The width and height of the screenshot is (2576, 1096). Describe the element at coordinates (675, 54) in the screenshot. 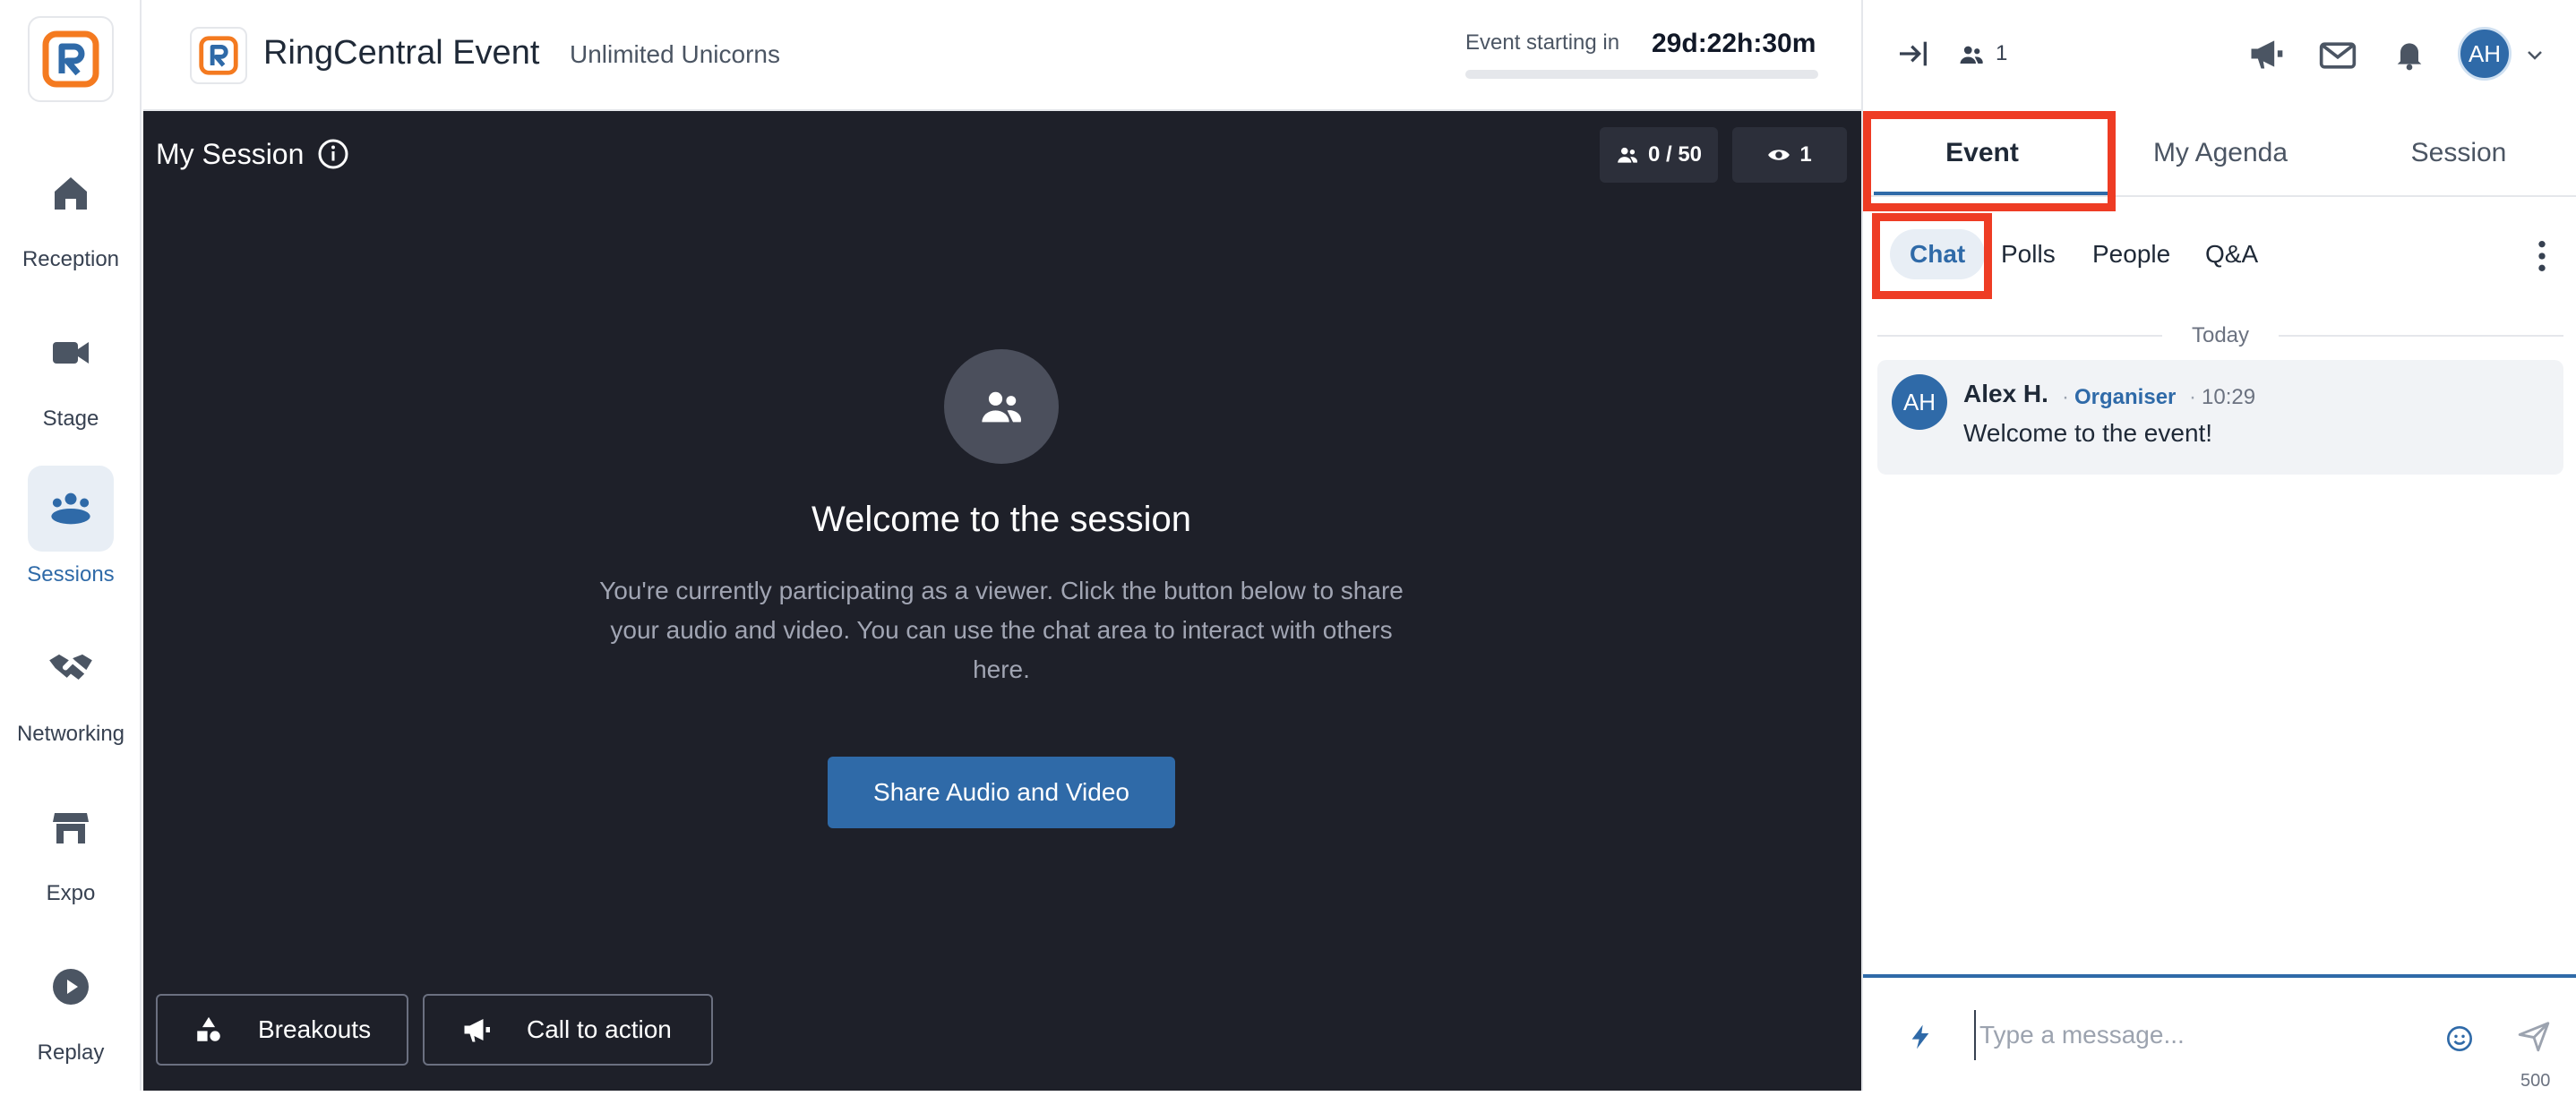

I see `organization-name: Unlimited Unicorns` at that location.